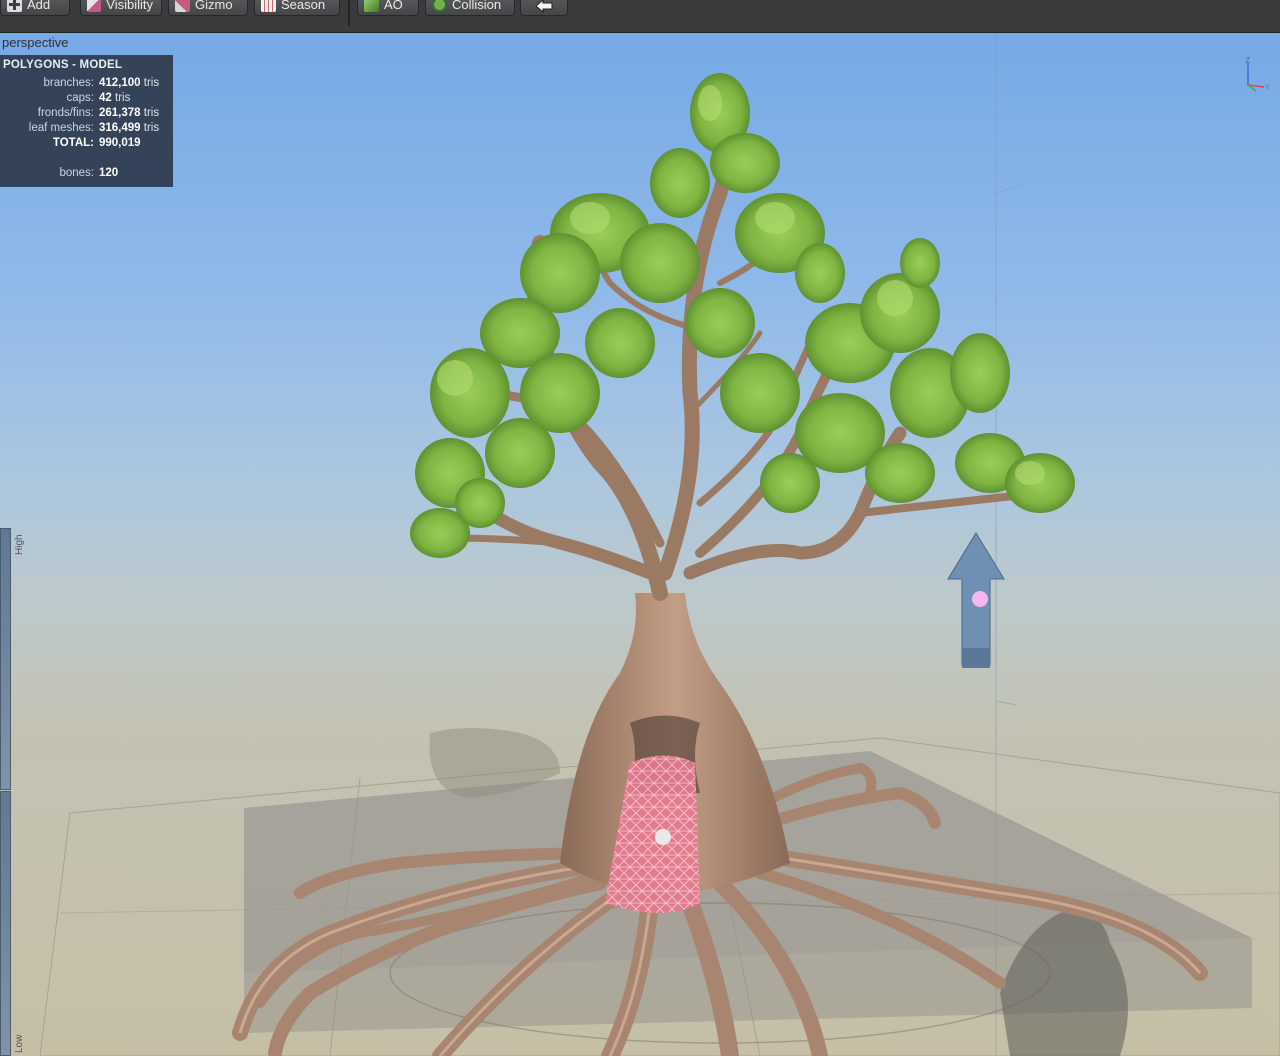  Describe the element at coordinates (268, 6) in the screenshot. I see `season-icon` at that location.